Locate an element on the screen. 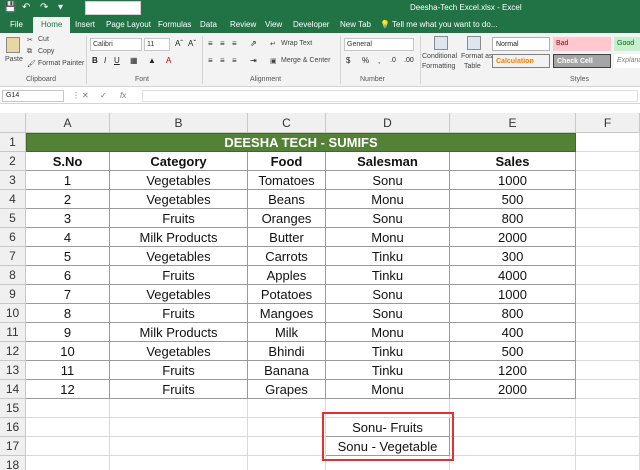 This screenshot has width=640, height=470. column-header-d: D is located at coordinates (388, 123).